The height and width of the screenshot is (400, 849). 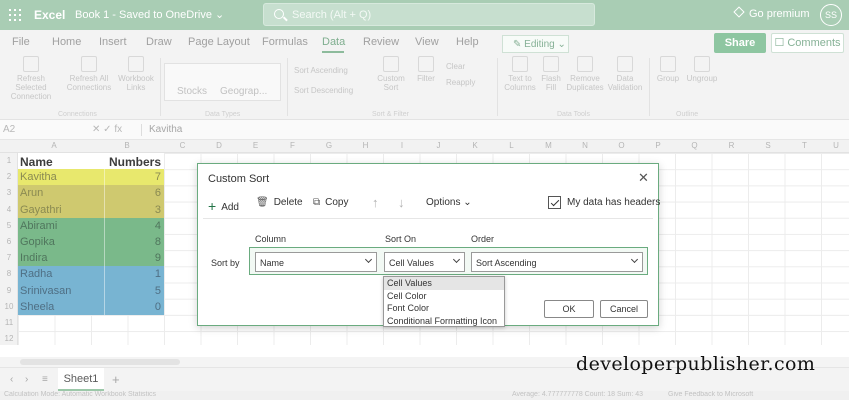 What do you see at coordinates (427, 42) in the screenshot?
I see `tab-view: View` at bounding box center [427, 42].